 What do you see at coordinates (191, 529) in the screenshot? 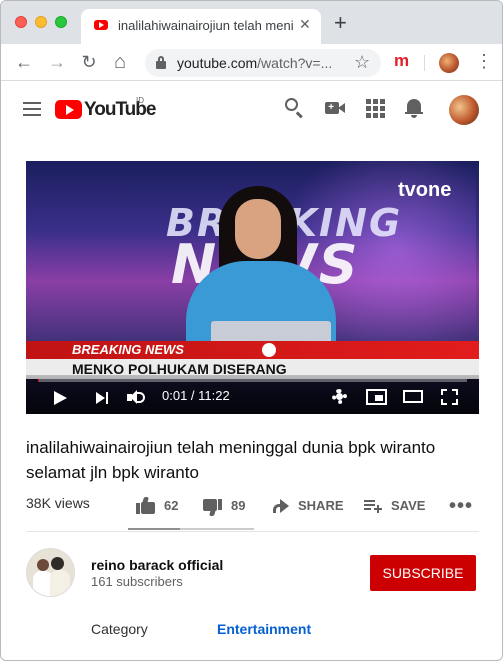
I see `sentiment-bar` at bounding box center [191, 529].